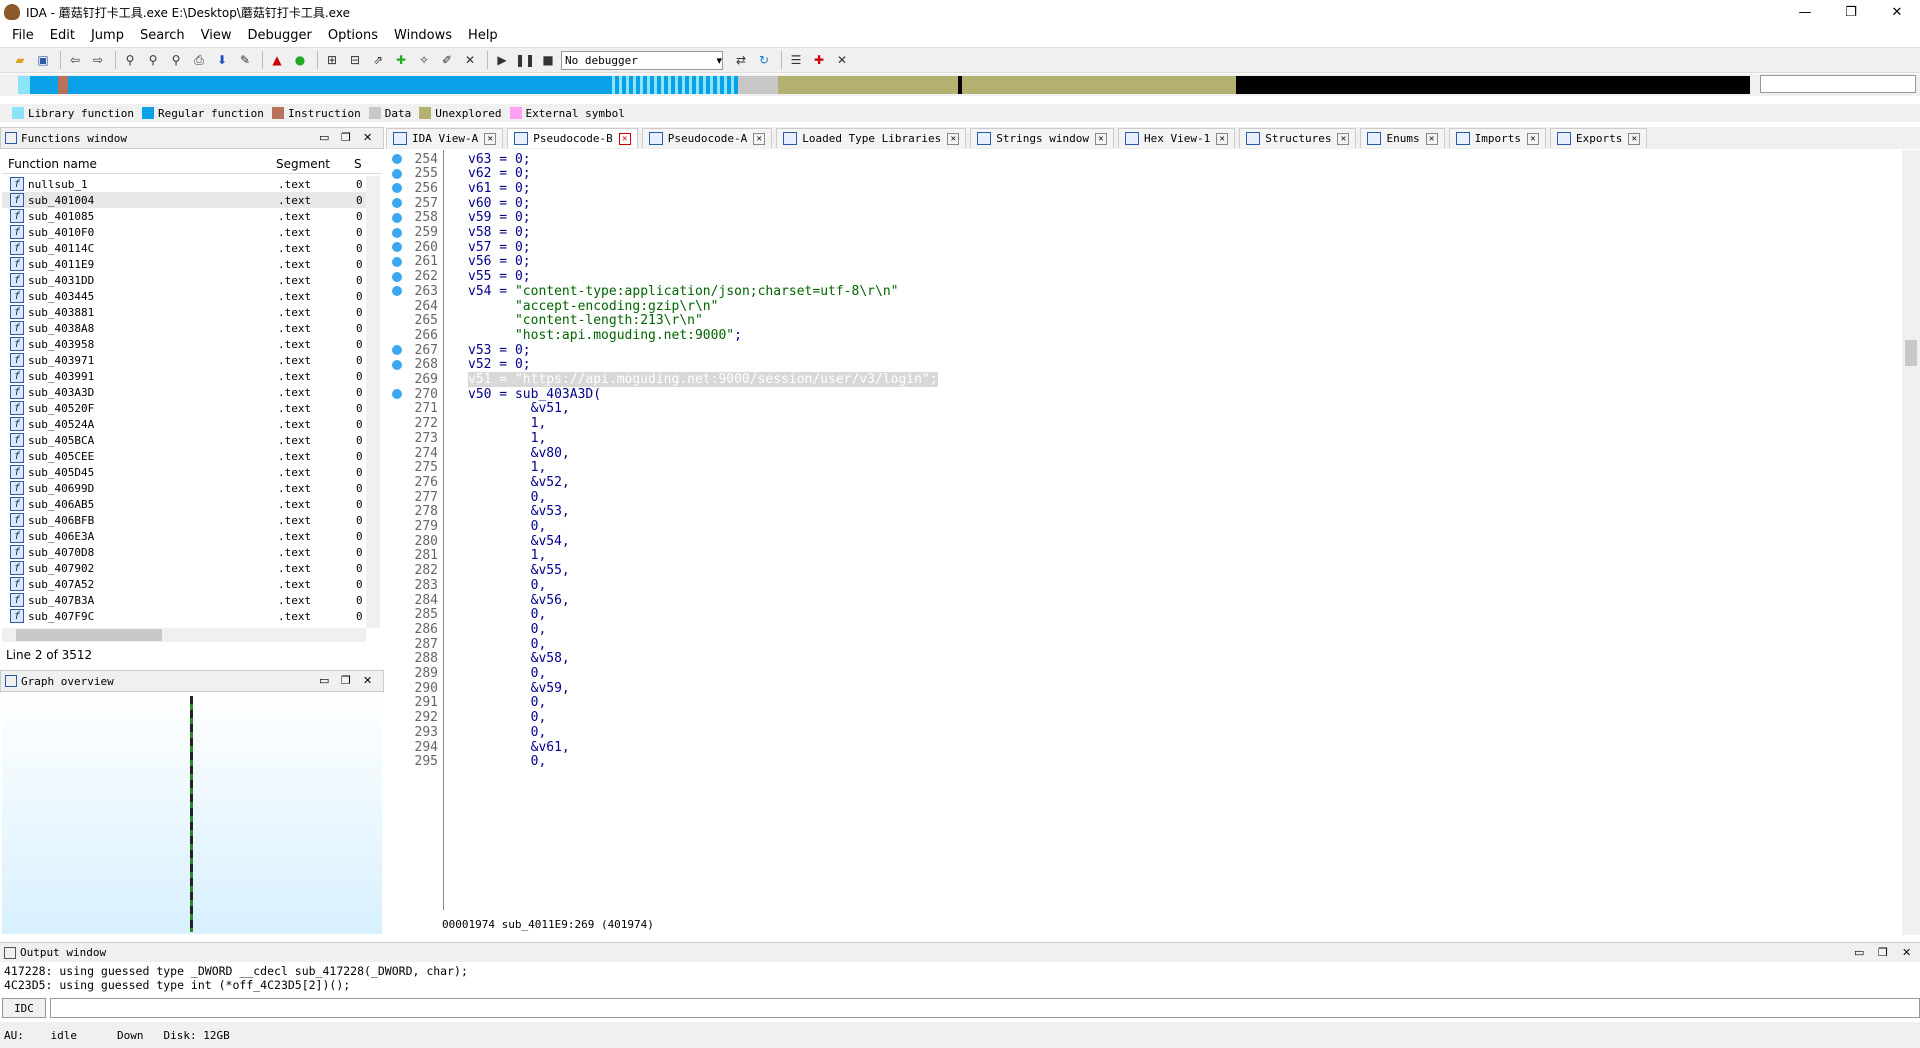 The height and width of the screenshot is (1048, 1920). Describe the element at coordinates (190, 616) in the screenshot. I see `function-row: f sub_407F9C .text 0` at that location.